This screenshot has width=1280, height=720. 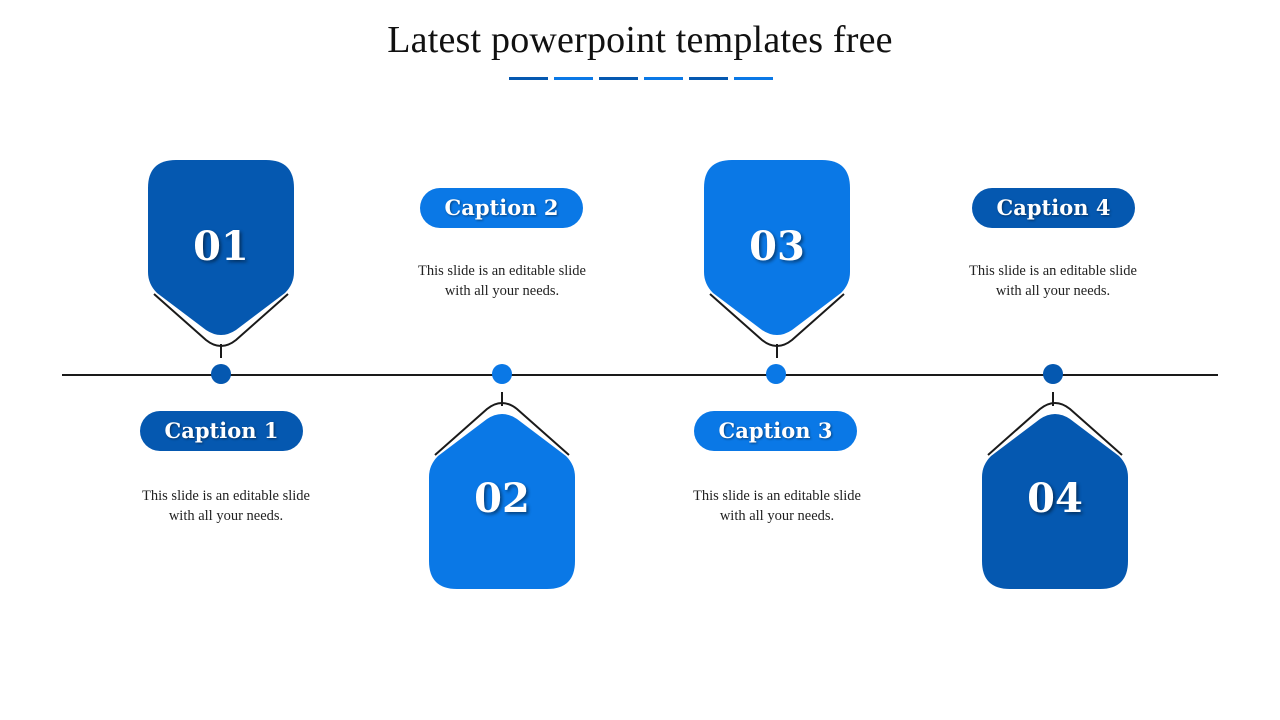 What do you see at coordinates (221, 431) in the screenshot?
I see `caption-pill: Caption 1` at bounding box center [221, 431].